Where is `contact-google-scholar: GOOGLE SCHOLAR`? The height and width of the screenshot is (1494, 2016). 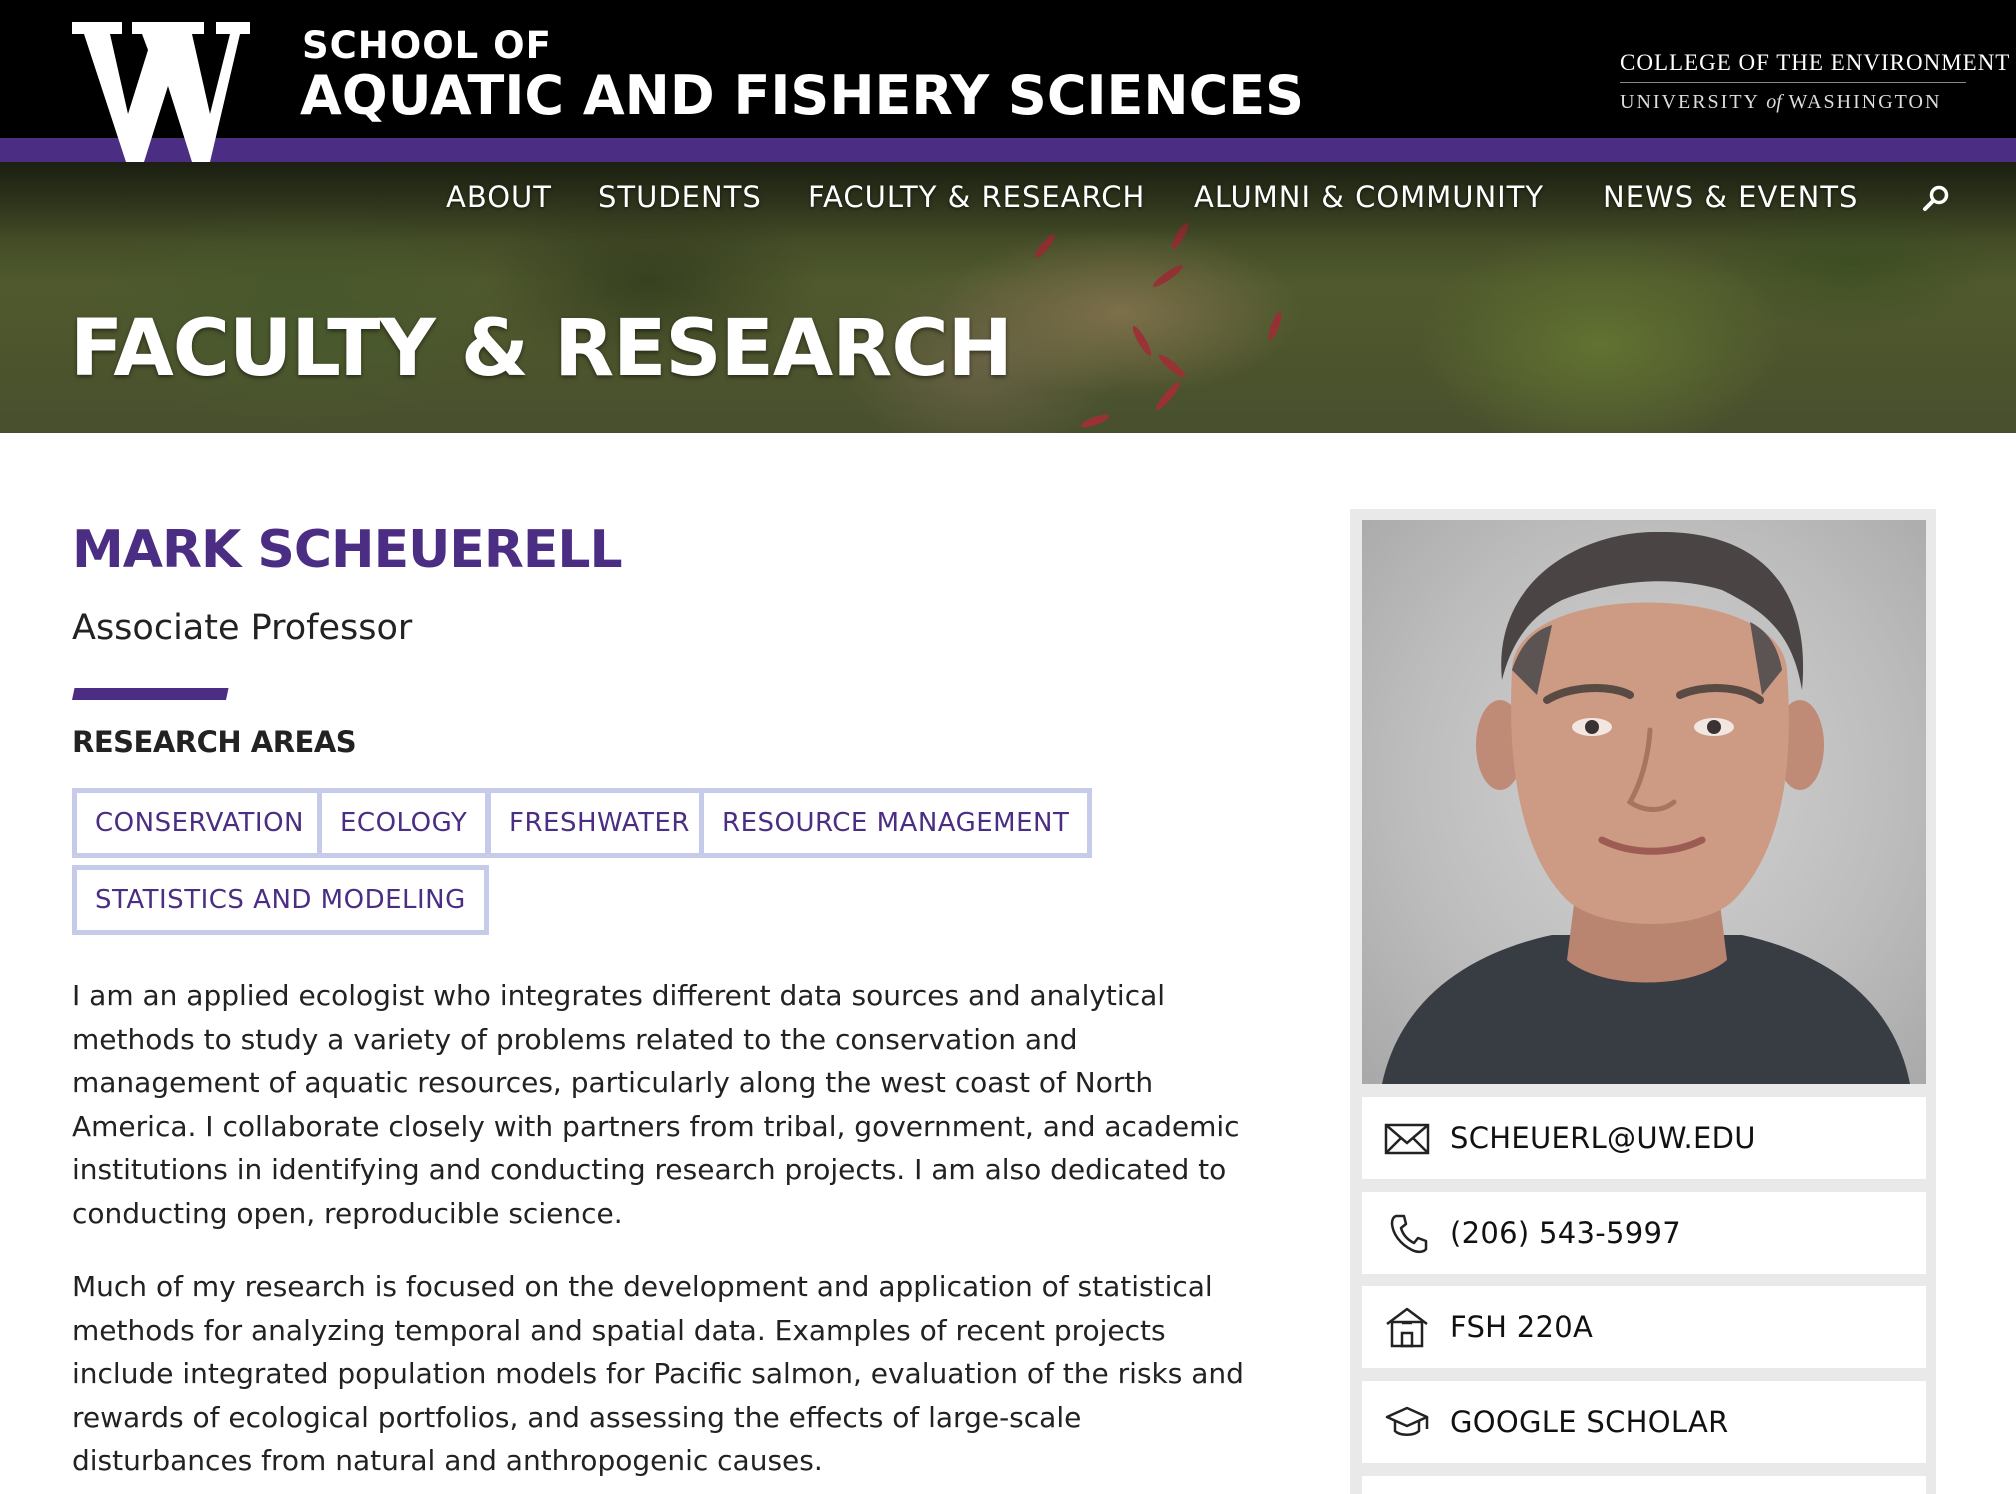
contact-google-scholar: GOOGLE SCHOLAR is located at coordinates (1644, 1422).